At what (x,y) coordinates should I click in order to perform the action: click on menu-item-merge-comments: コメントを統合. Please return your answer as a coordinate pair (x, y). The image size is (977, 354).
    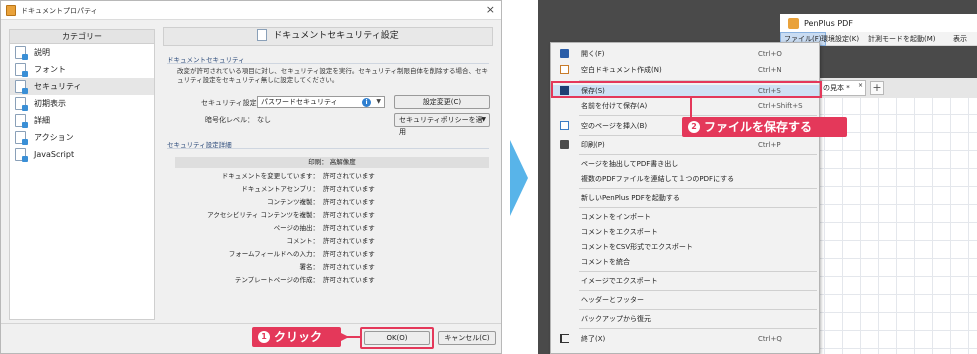
    Looking at the image, I should click on (685, 262).